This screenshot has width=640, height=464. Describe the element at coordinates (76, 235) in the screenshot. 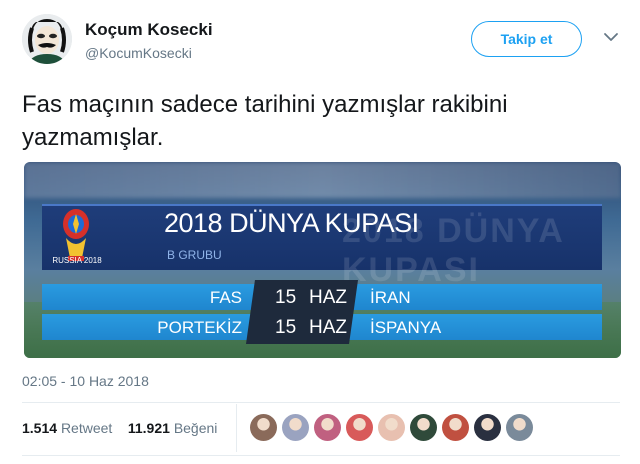

I see `world-cup-logo-icon` at that location.